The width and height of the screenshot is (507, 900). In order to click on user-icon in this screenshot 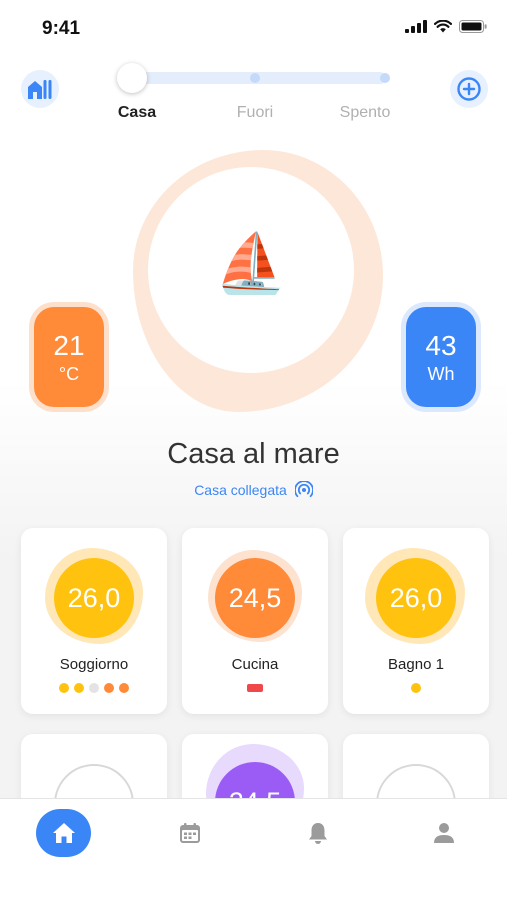, I will do `click(444, 833)`.